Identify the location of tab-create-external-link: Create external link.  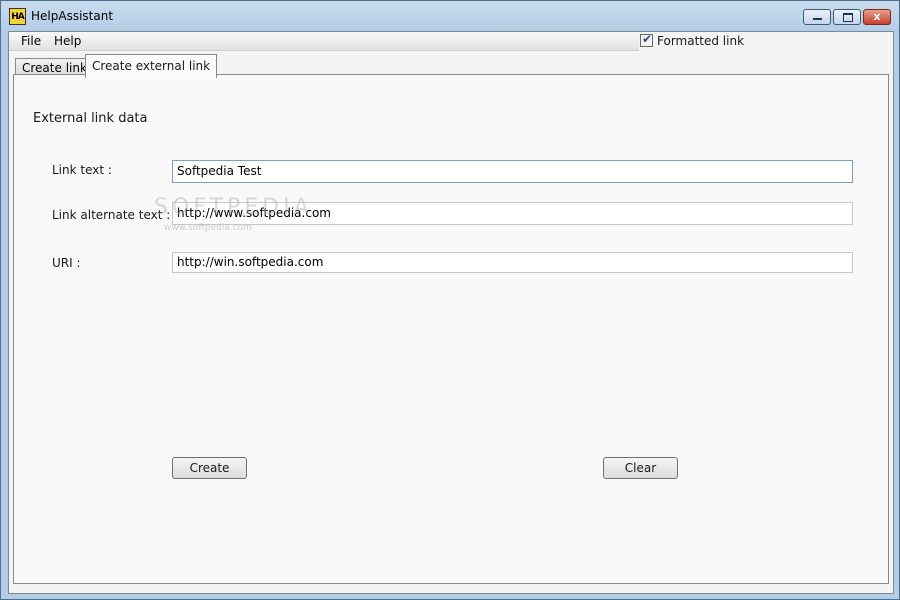
(151, 66).